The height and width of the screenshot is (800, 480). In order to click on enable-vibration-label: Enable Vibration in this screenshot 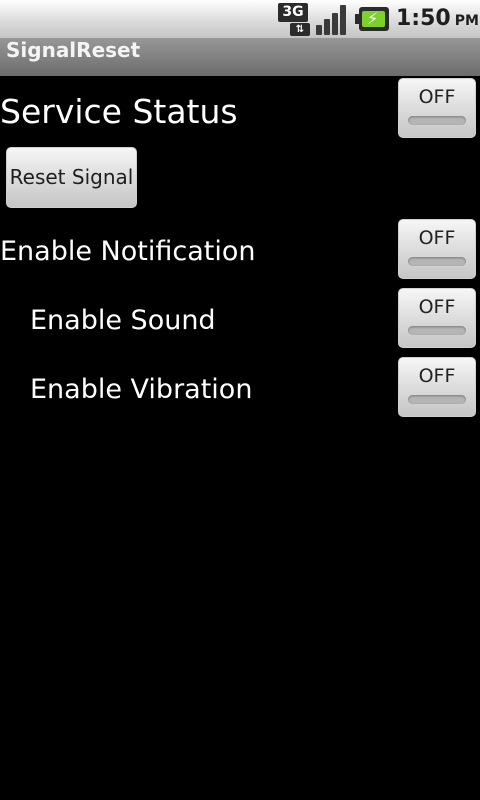, I will do `click(141, 389)`.